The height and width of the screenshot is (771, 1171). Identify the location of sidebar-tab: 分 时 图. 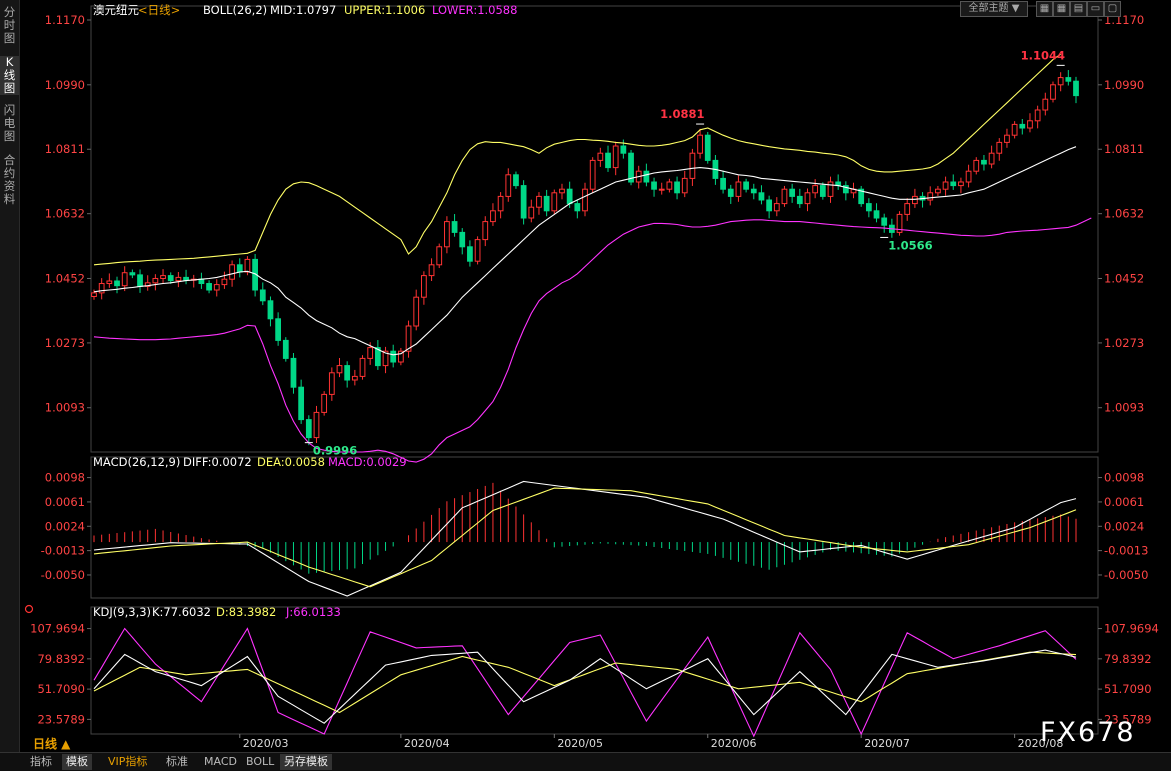
(9, 25).